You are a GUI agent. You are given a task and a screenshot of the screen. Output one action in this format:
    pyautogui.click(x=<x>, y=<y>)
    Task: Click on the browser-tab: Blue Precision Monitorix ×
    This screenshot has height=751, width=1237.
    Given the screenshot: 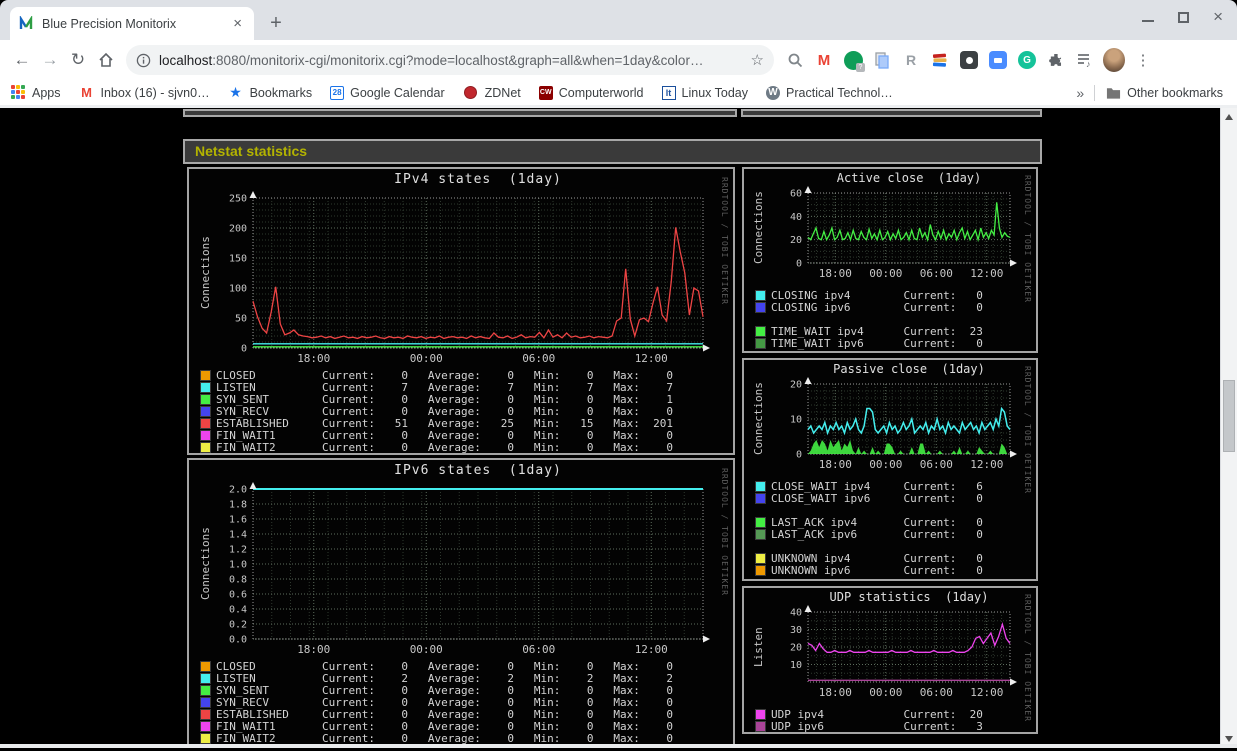 What is the action you would take?
    pyautogui.click(x=132, y=23)
    